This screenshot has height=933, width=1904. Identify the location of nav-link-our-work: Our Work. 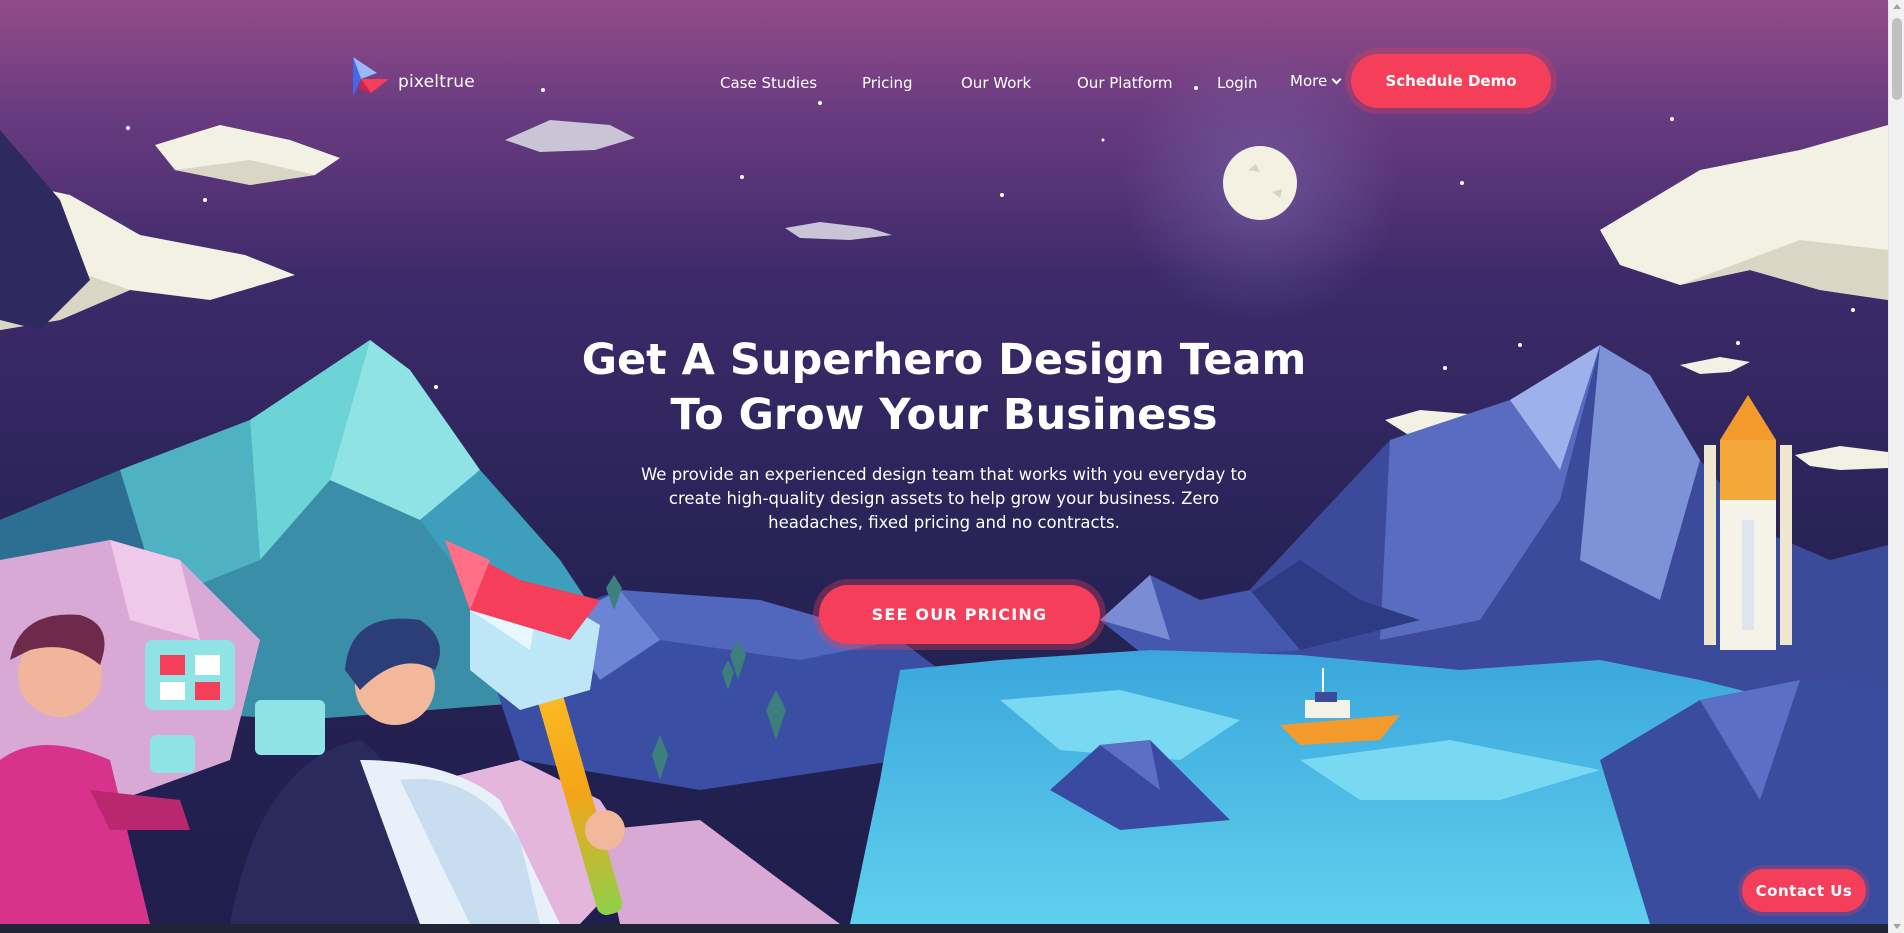
(996, 83).